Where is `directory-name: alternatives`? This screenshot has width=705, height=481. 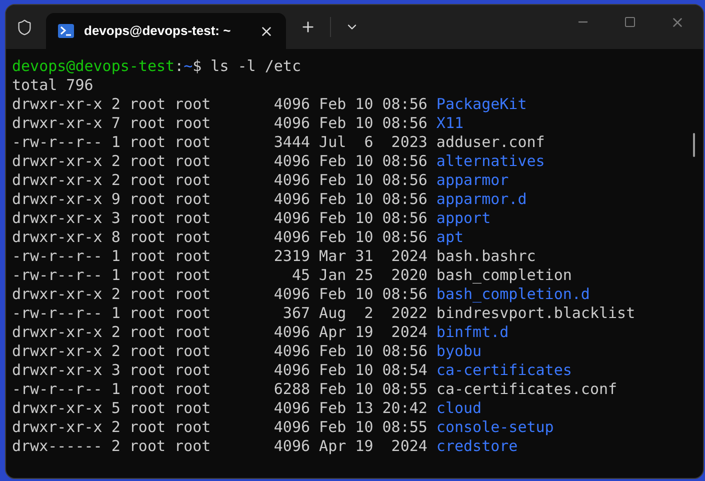
directory-name: alternatives is located at coordinates (490, 161).